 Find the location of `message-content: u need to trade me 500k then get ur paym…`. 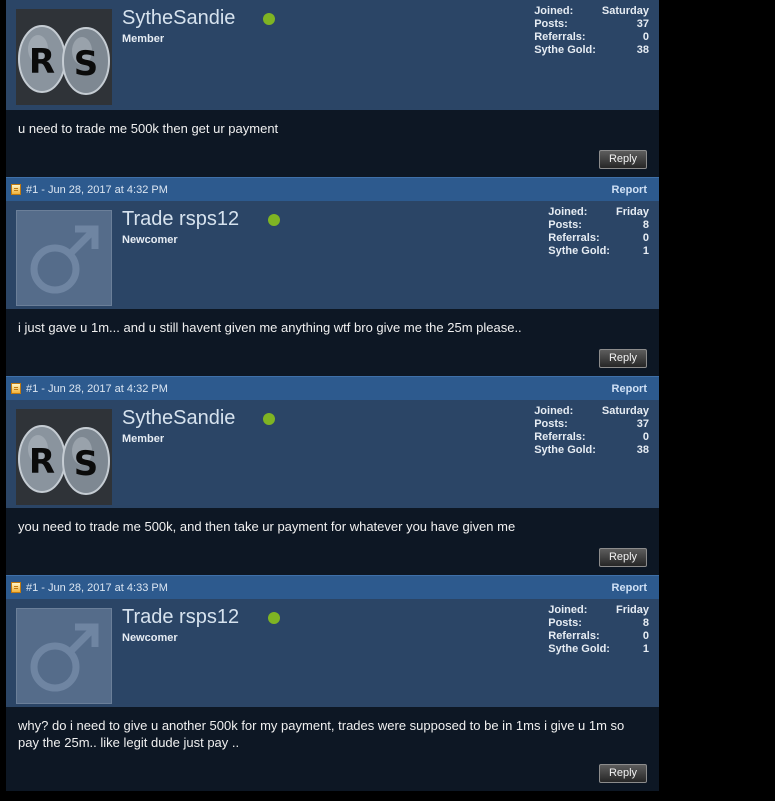

message-content: u need to trade me 500k then get ur paym… is located at coordinates (332, 143).